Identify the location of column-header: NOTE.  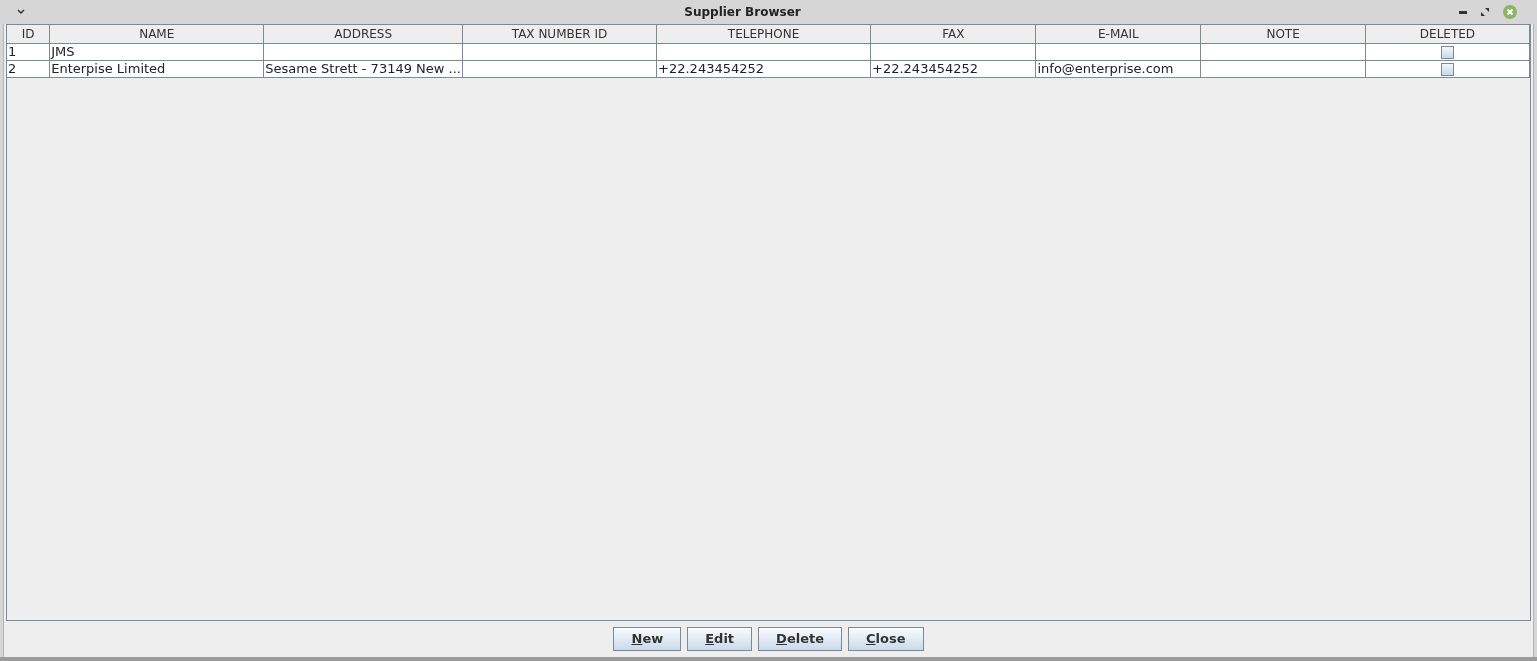
(1283, 34).